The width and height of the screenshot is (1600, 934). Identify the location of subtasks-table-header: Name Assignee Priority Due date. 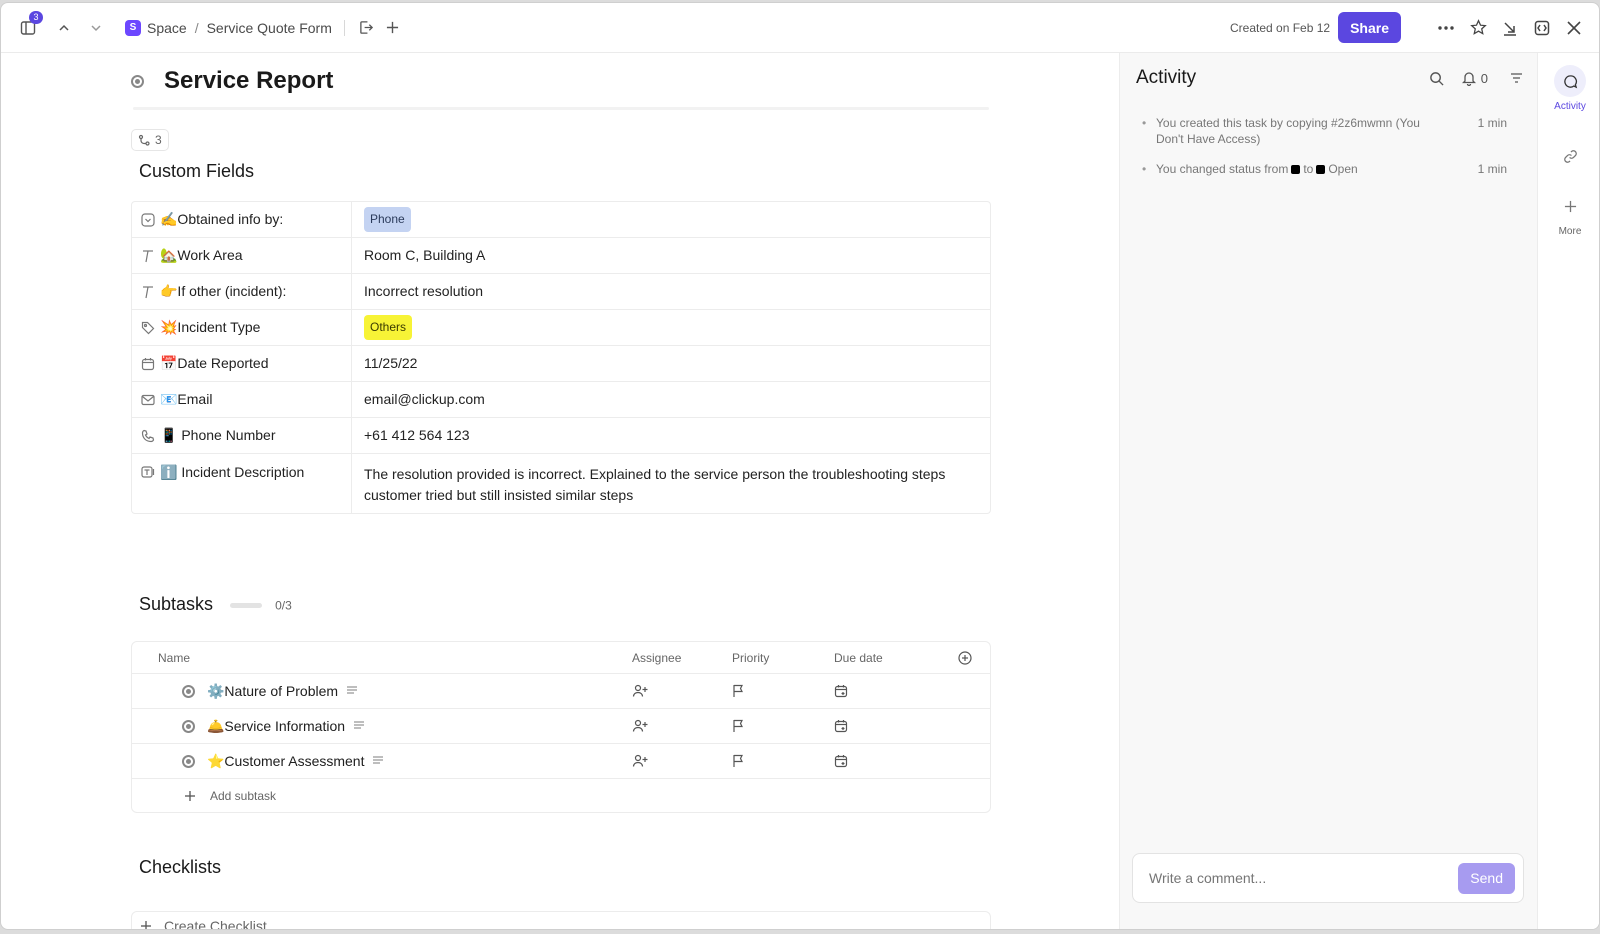
(561, 658).